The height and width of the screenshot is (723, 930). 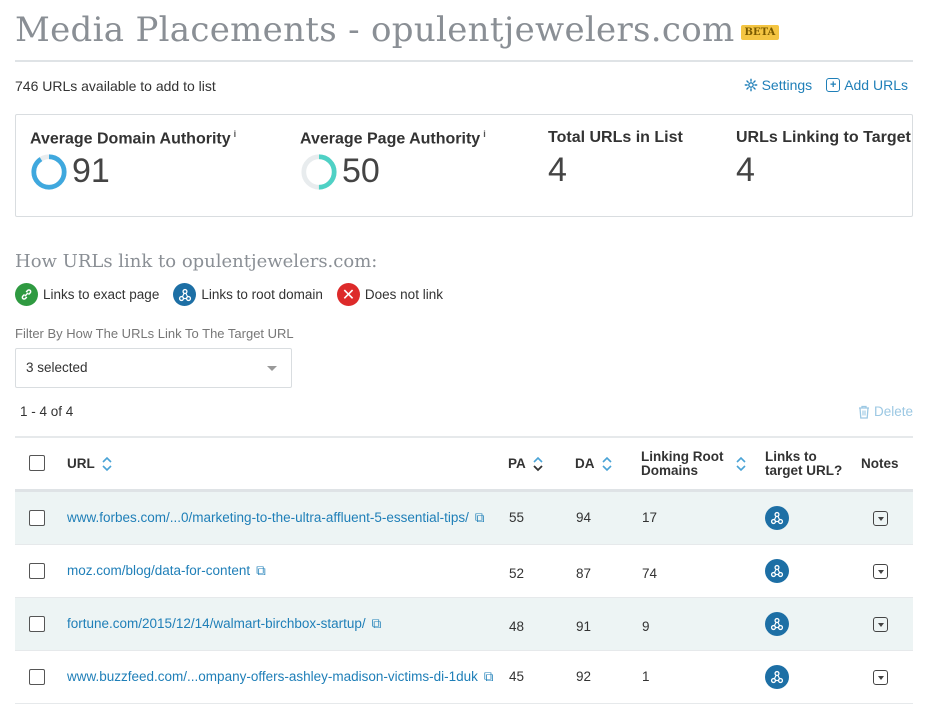 I want to click on column-label: URL, so click(x=81, y=463).